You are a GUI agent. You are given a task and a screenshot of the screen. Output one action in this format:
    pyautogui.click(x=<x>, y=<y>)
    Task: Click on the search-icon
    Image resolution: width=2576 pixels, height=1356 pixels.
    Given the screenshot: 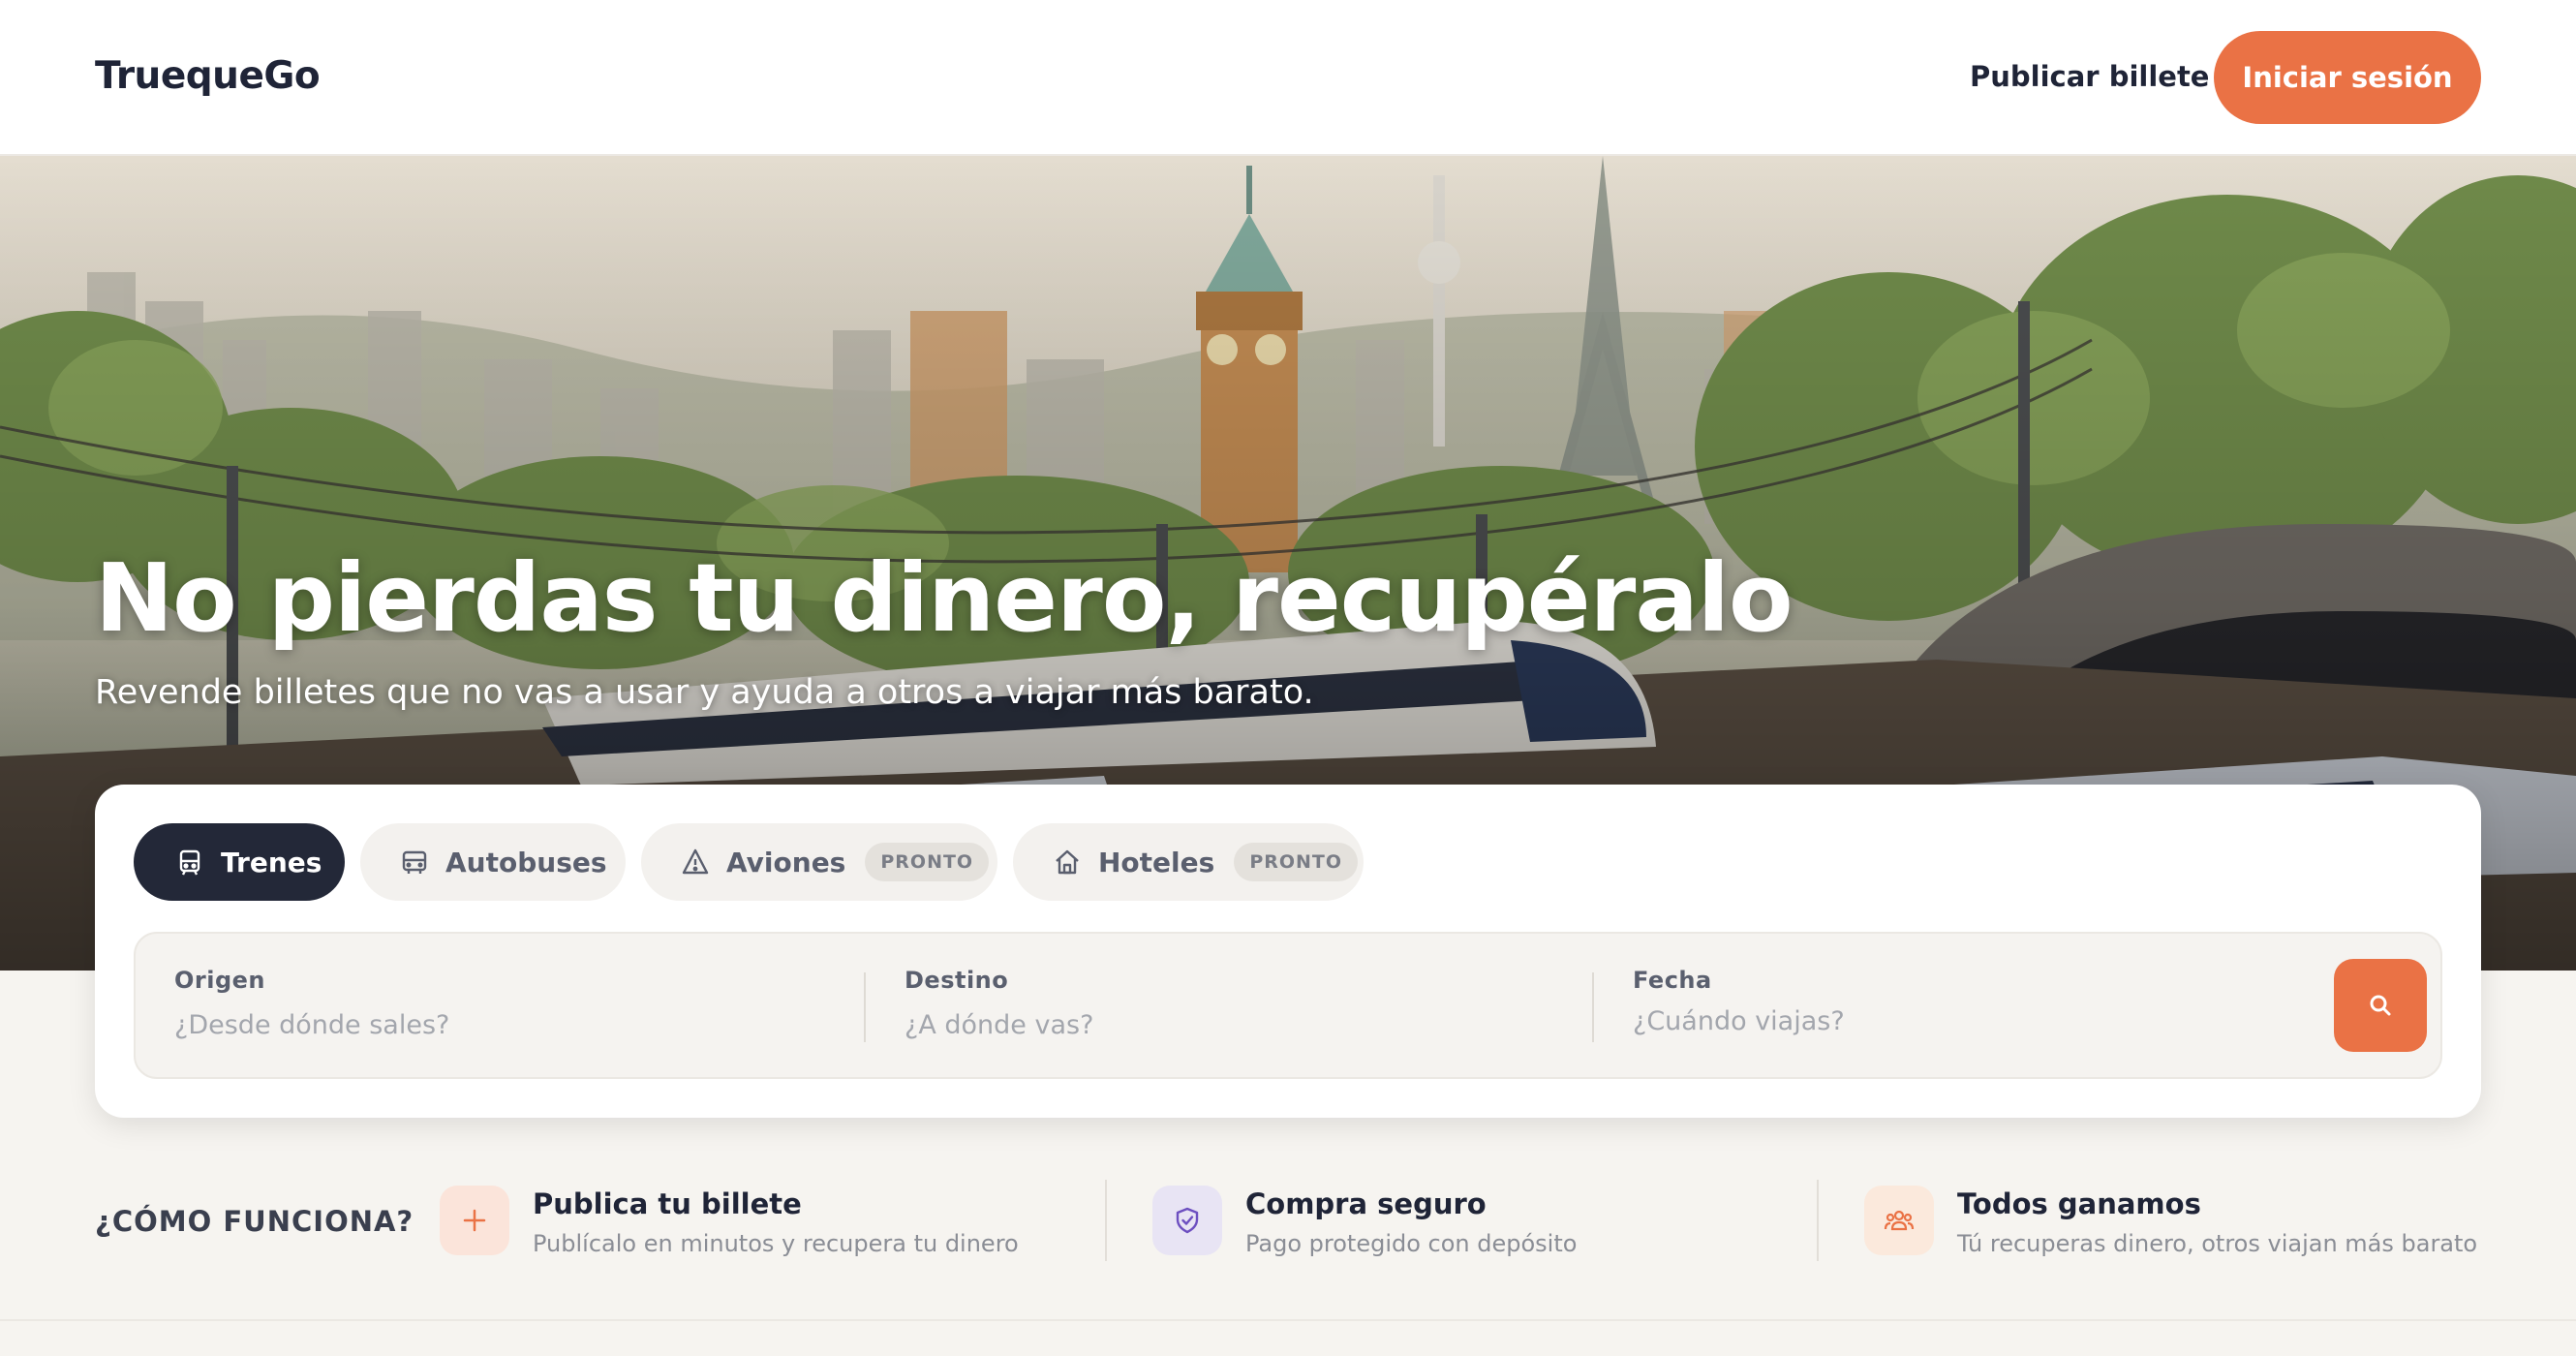 What is the action you would take?
    pyautogui.click(x=2380, y=1005)
    